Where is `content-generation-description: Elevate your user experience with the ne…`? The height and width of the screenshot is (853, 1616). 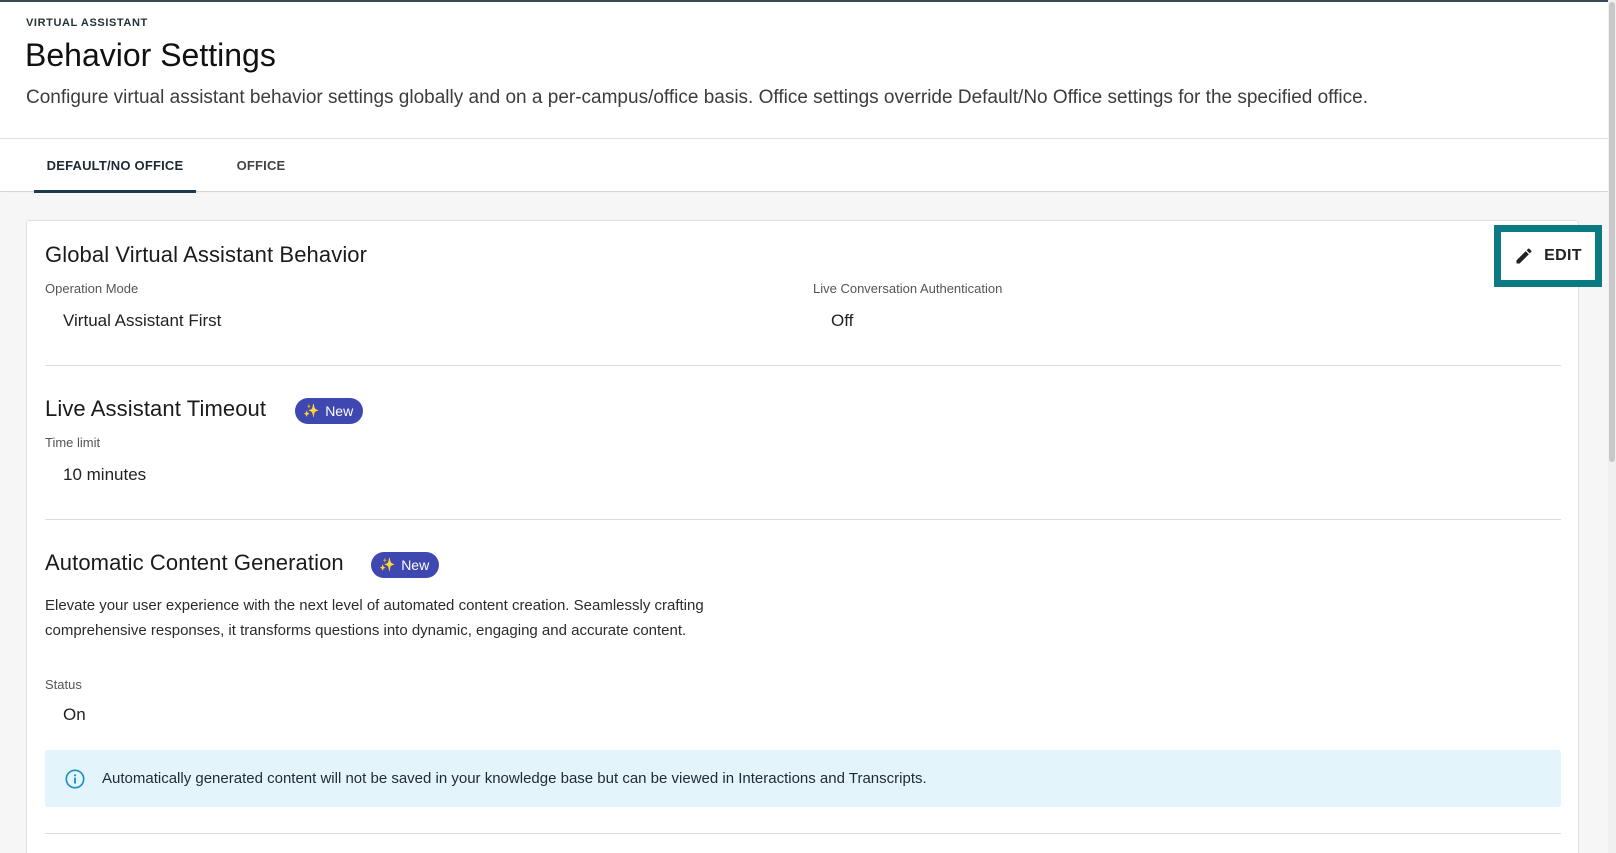
content-generation-description: Elevate your user experience with the ne… is located at coordinates (374, 618).